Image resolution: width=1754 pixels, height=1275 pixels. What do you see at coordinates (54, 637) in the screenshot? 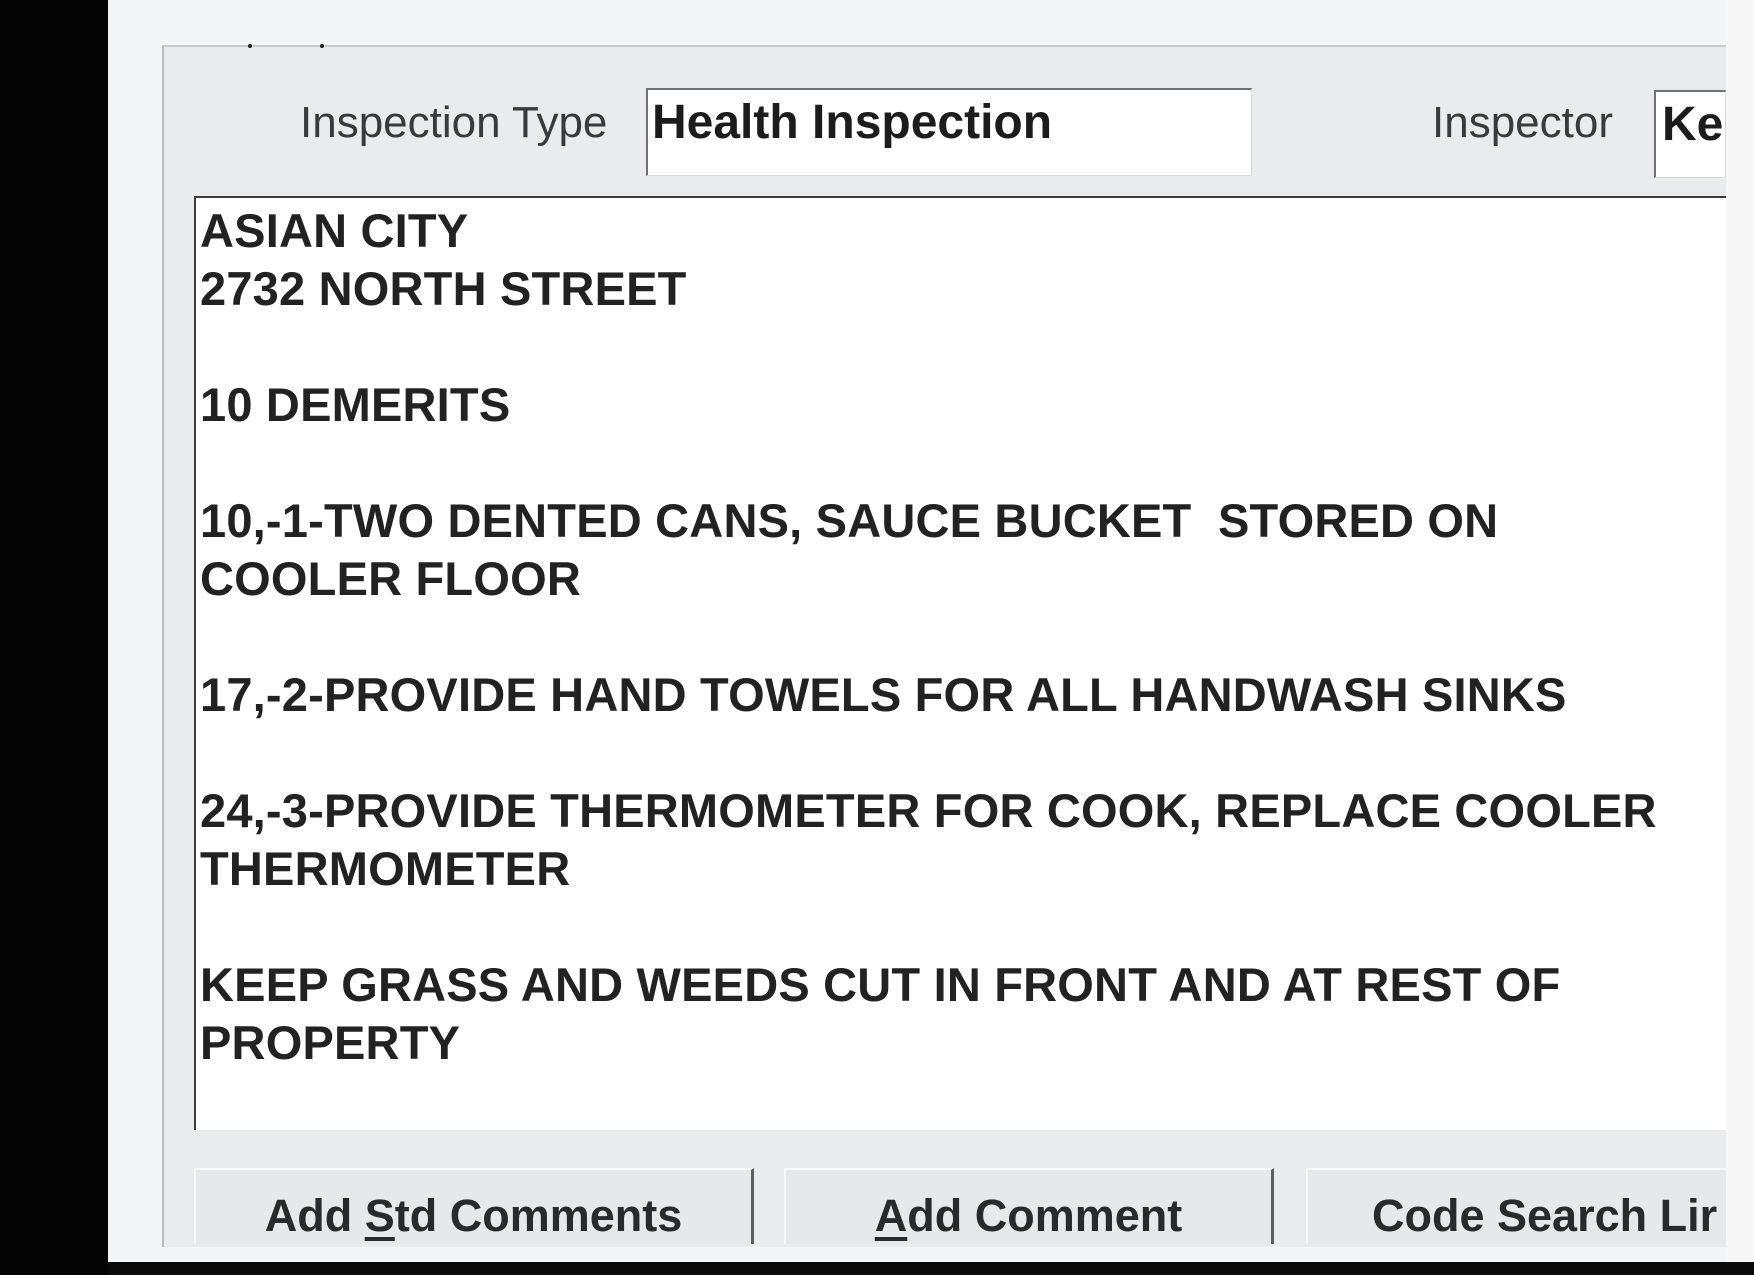
I see `scan-black-margin-left` at bounding box center [54, 637].